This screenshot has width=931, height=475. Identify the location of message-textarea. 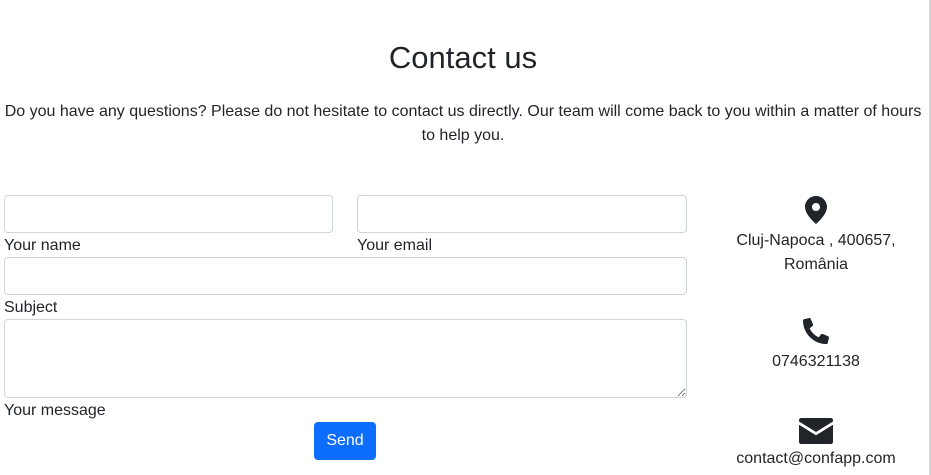
(345, 358).